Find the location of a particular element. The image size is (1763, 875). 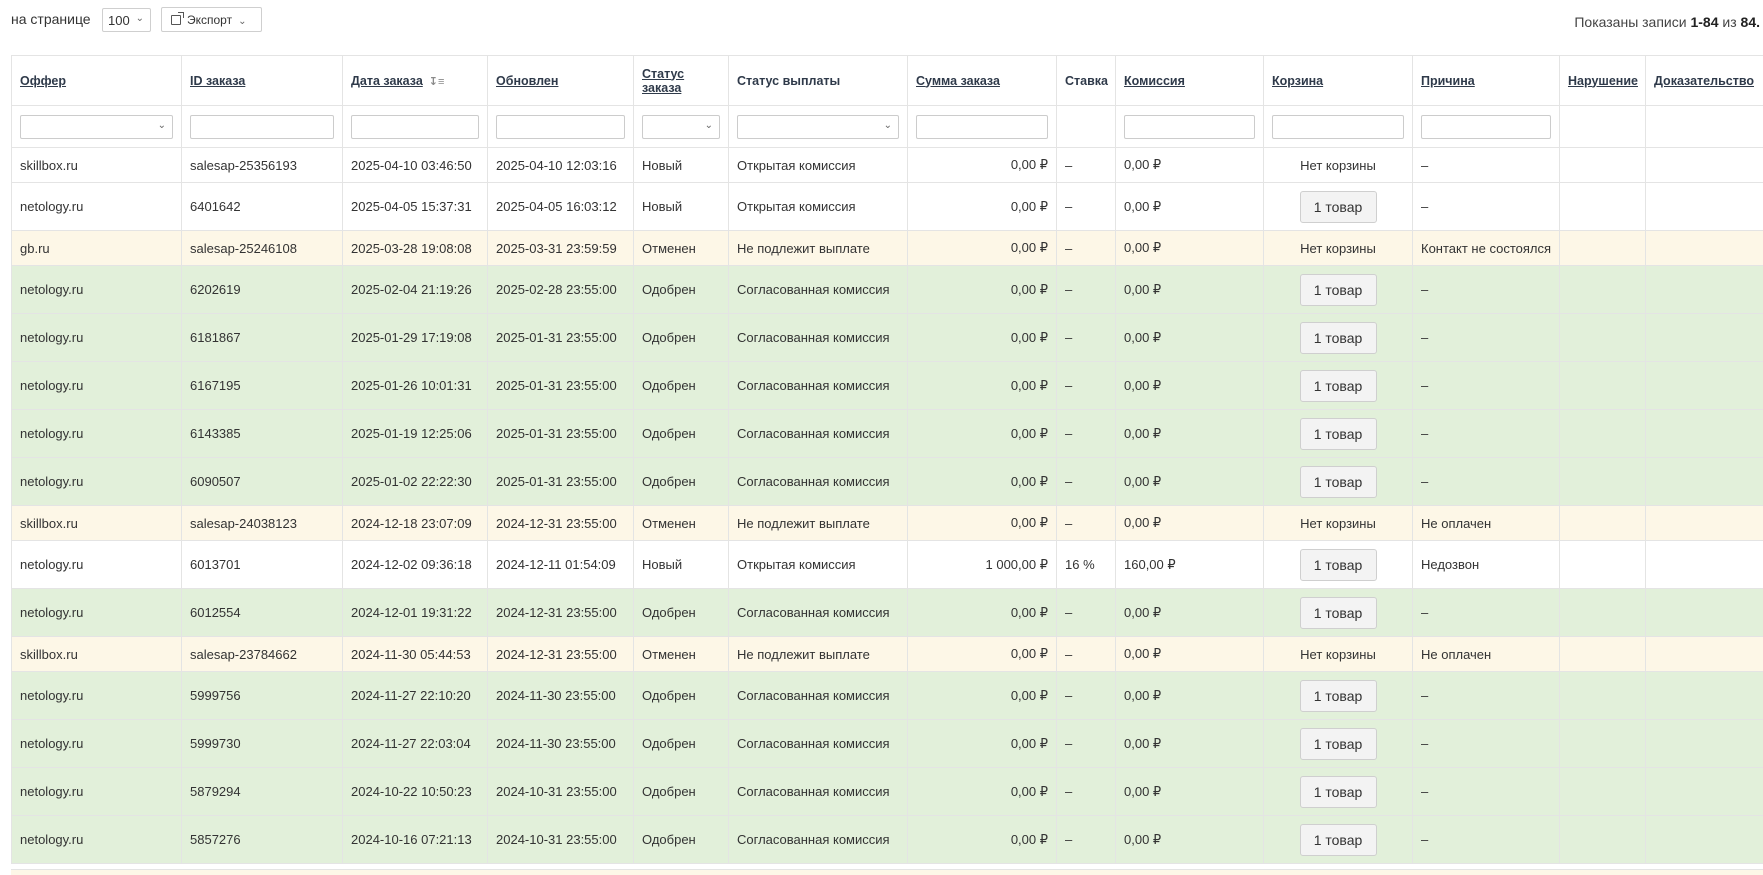

summary-middle: из is located at coordinates (1729, 22).